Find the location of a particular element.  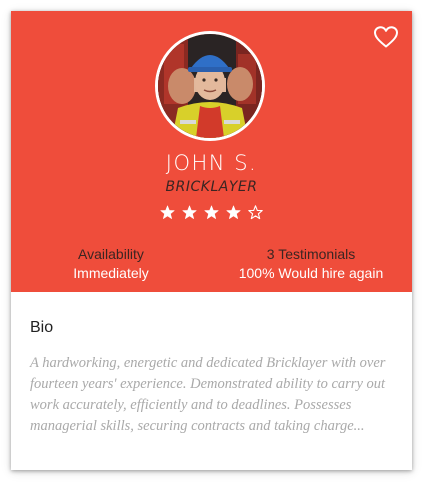

avatar is located at coordinates (210, 86).